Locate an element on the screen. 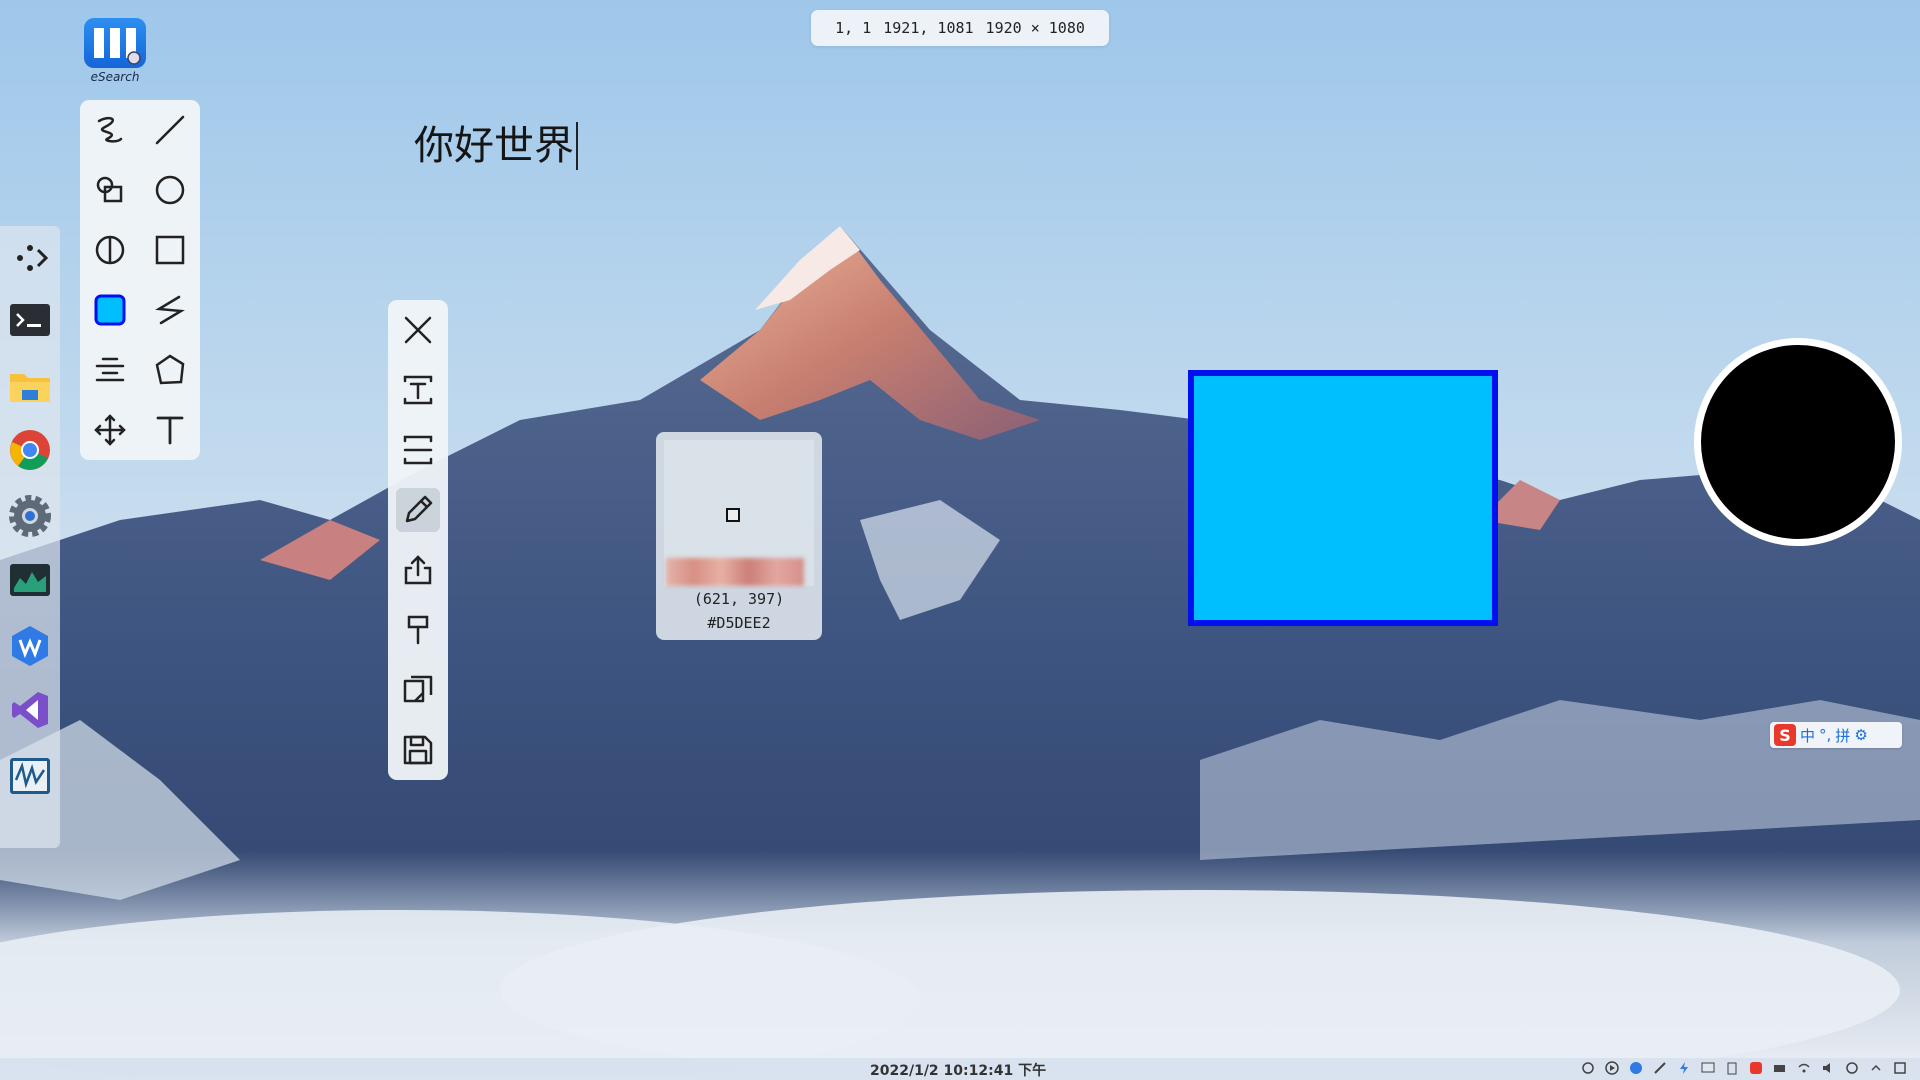 The width and height of the screenshot is (1920, 1080). waveform-app-icon is located at coordinates (30, 776).